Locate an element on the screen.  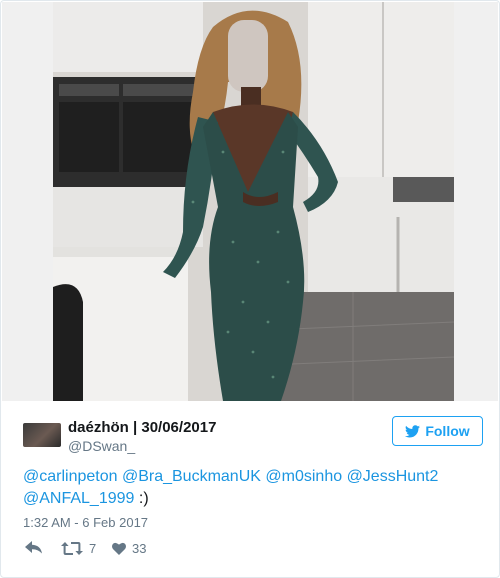
avatar is located at coordinates (42, 435).